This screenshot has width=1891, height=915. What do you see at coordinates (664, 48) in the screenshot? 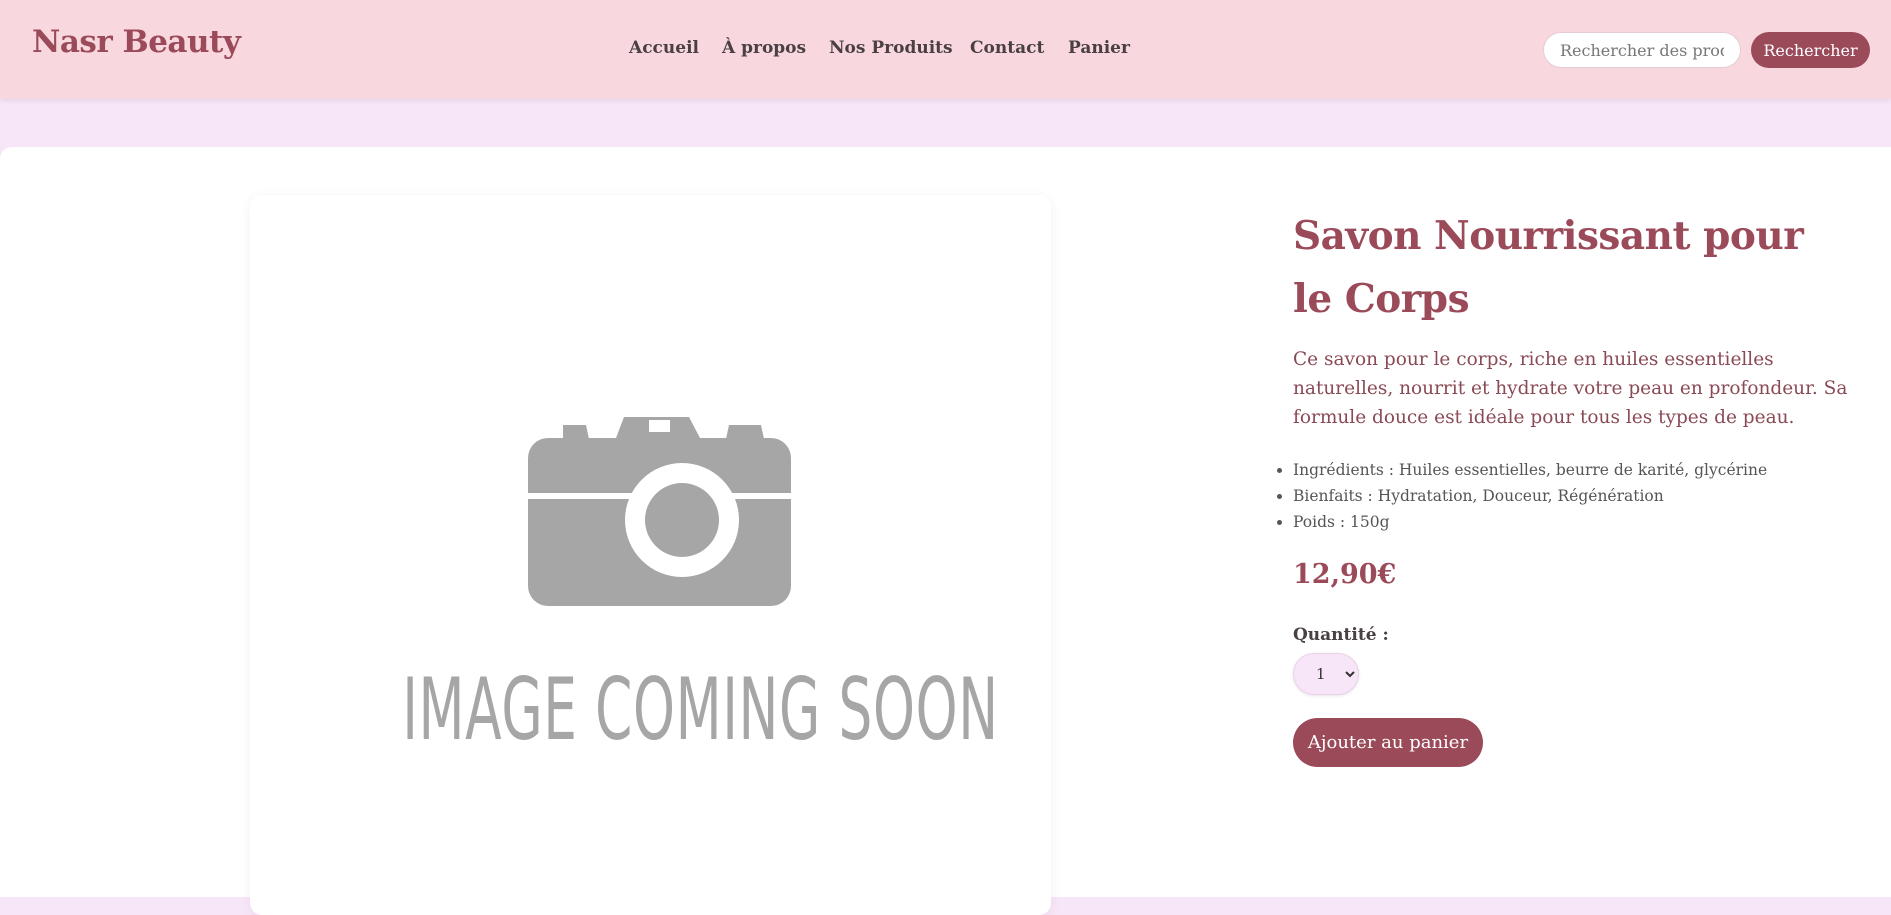
I see `nav-link-accueil: Accueil` at bounding box center [664, 48].